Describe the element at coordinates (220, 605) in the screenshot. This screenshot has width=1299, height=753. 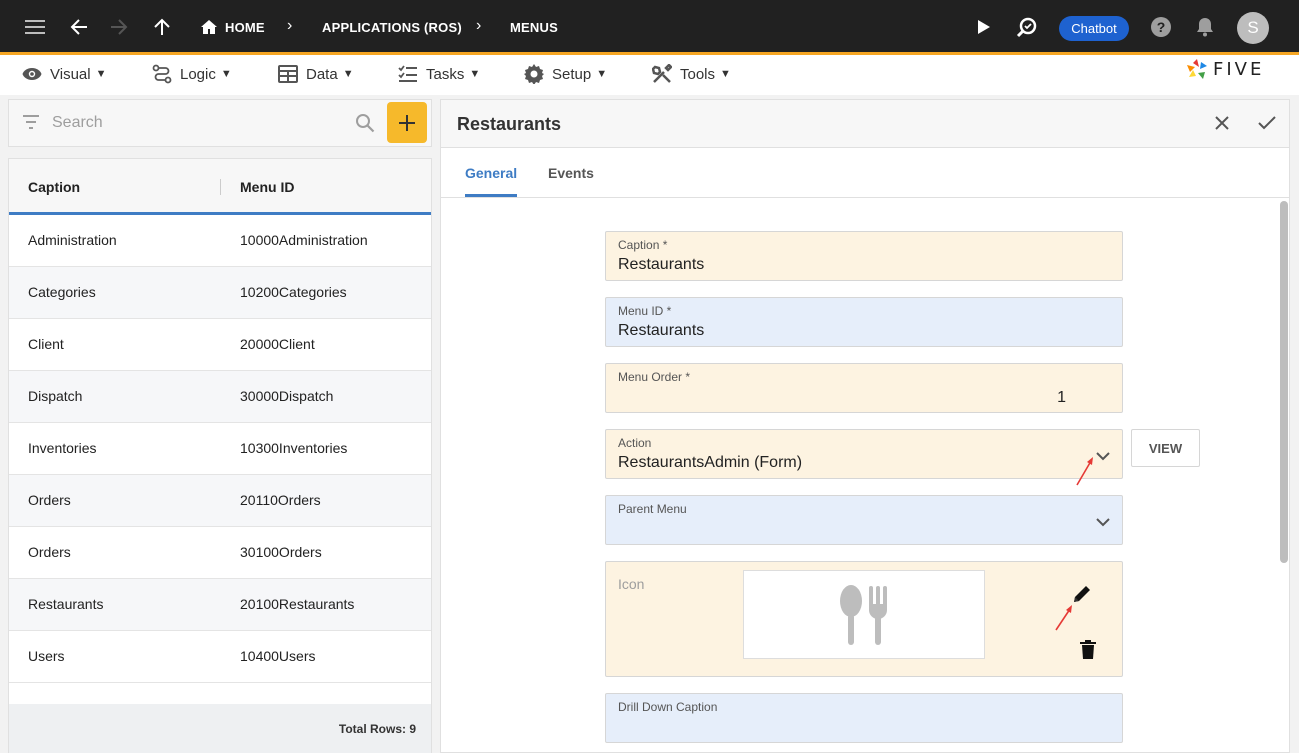
I see `table-row-selected: Restaurants 20100Restaurants` at that location.